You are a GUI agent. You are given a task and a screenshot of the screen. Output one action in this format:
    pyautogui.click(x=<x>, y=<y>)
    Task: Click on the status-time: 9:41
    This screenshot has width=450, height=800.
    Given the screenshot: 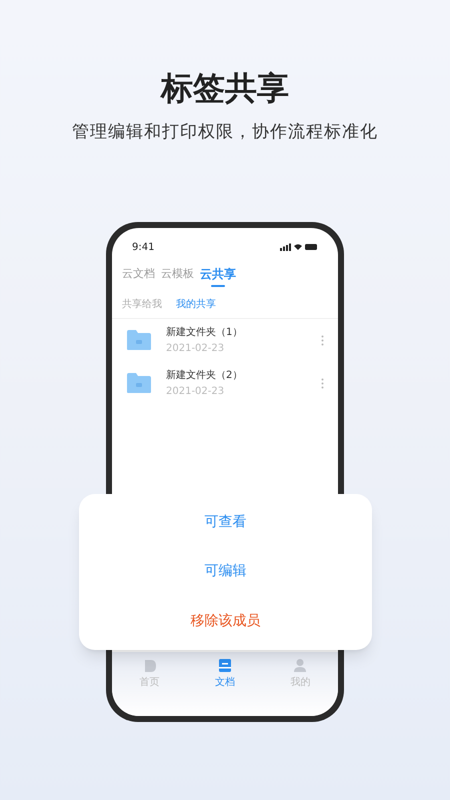 What is the action you would take?
    pyautogui.click(x=143, y=247)
    